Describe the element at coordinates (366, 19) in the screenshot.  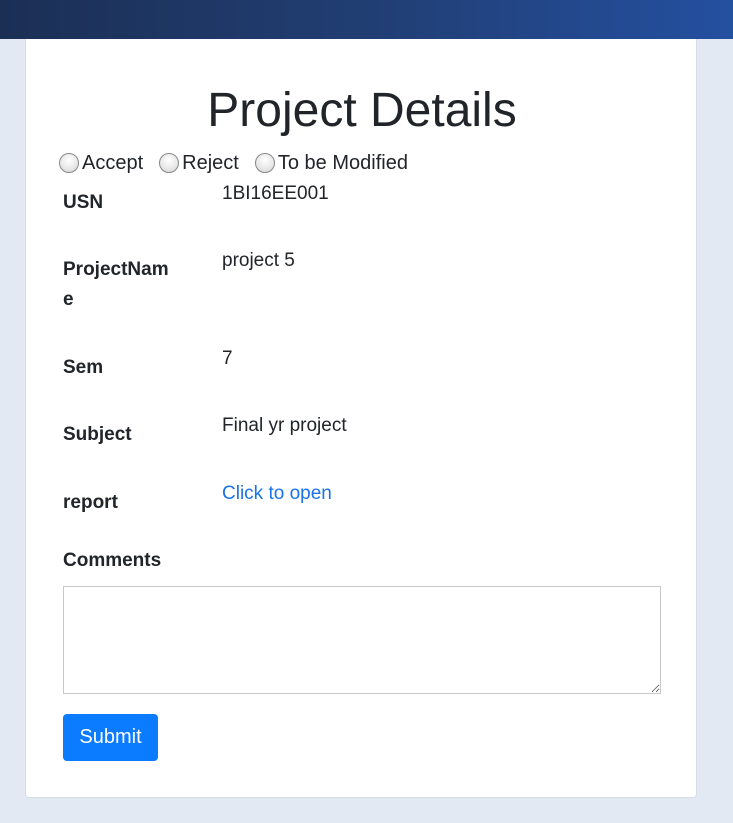
I see `top-navbar` at that location.